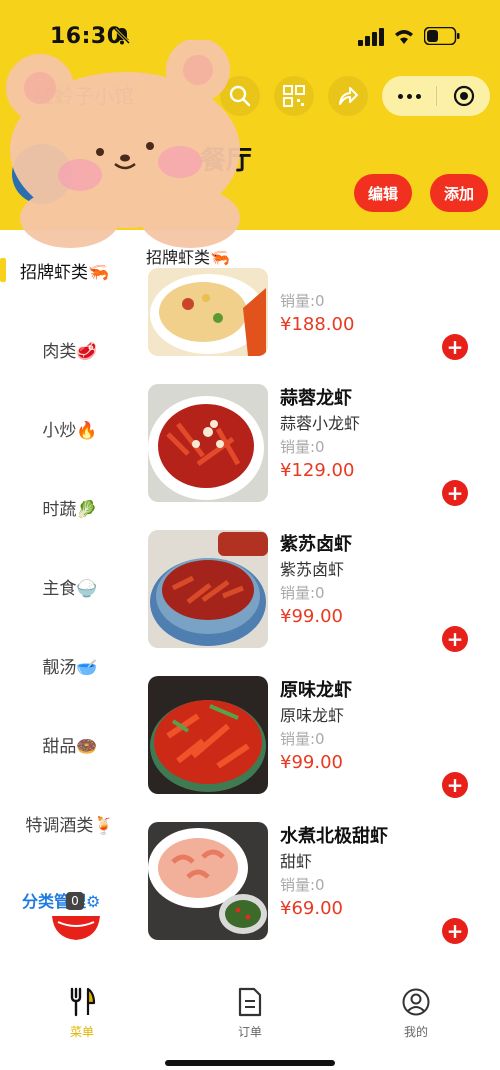 The height and width of the screenshot is (1070, 500). I want to click on category-stir-fry: 小炒🔥, so click(70, 428).